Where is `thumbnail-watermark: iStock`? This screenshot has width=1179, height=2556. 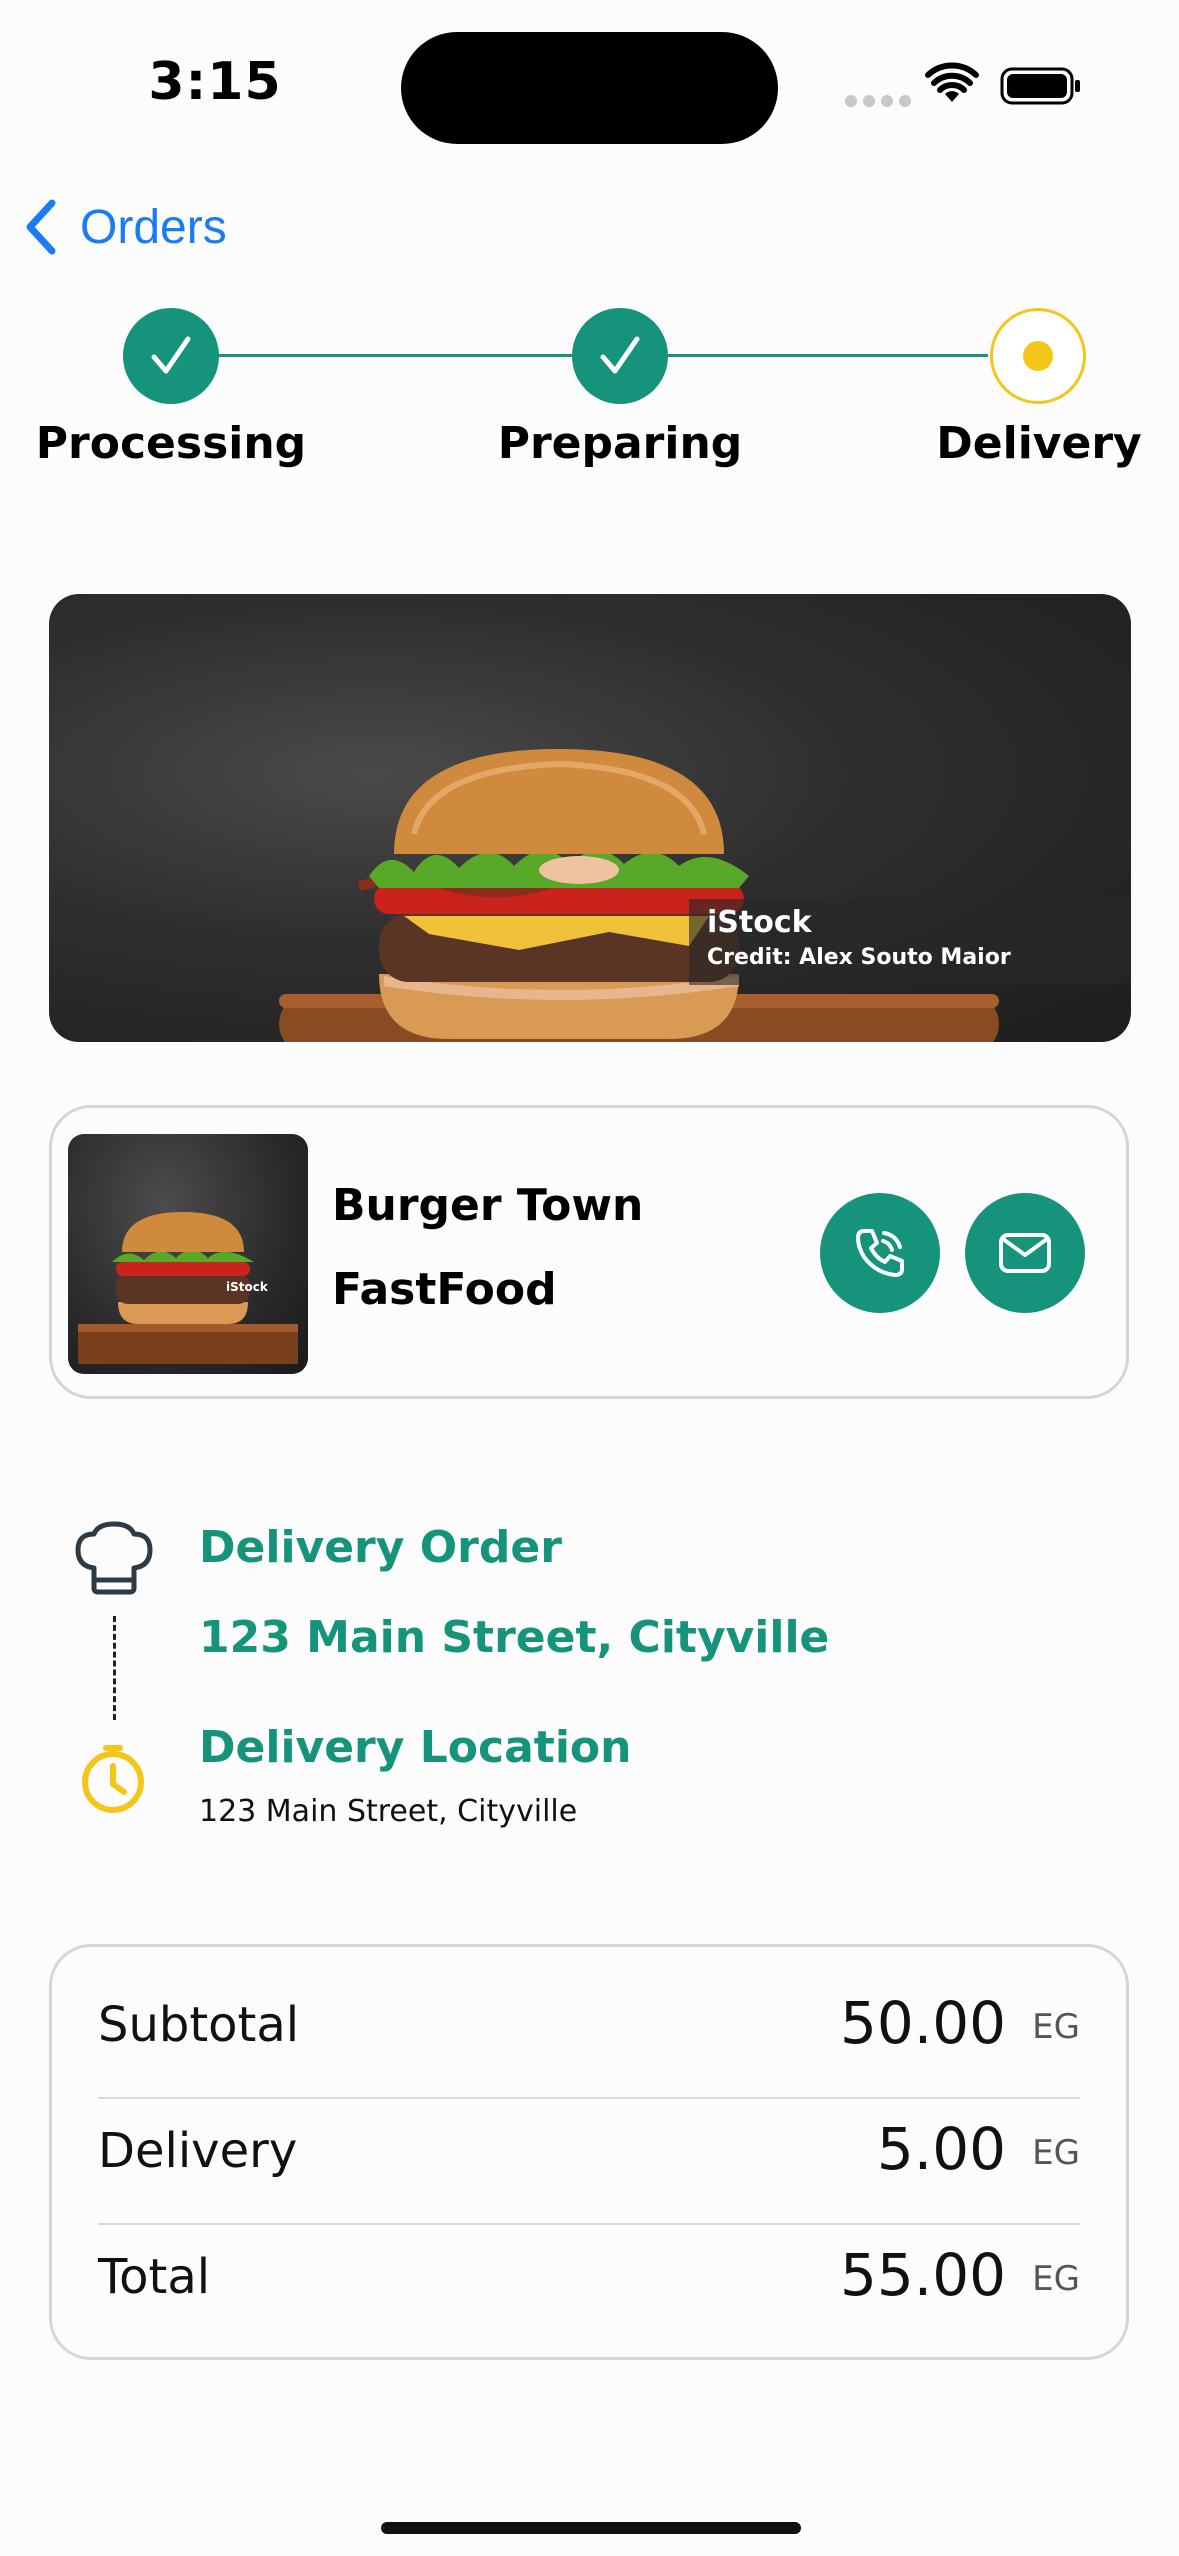 thumbnail-watermark: iStock is located at coordinates (247, 1287).